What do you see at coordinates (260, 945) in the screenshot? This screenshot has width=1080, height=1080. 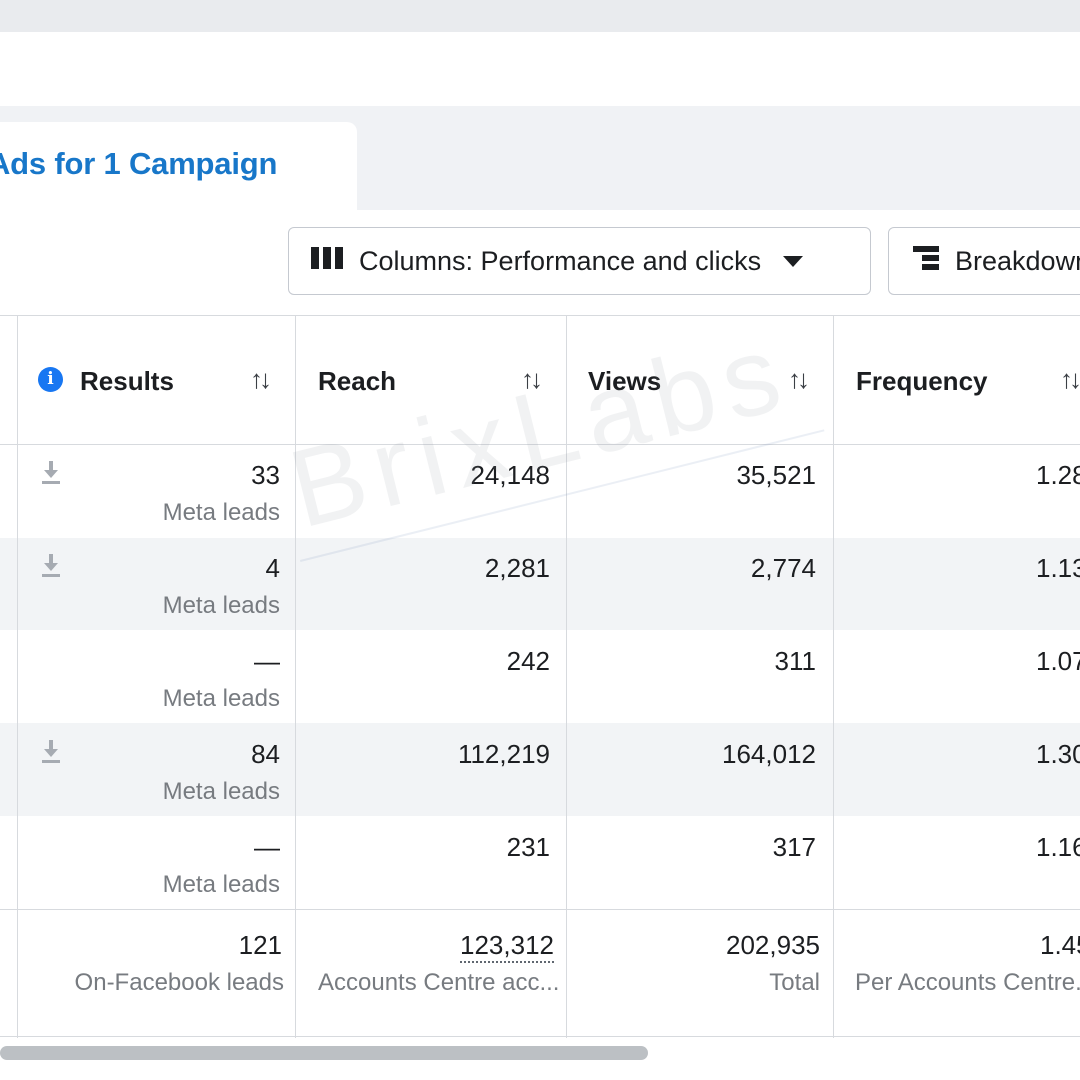 I see `total-results: 121` at bounding box center [260, 945].